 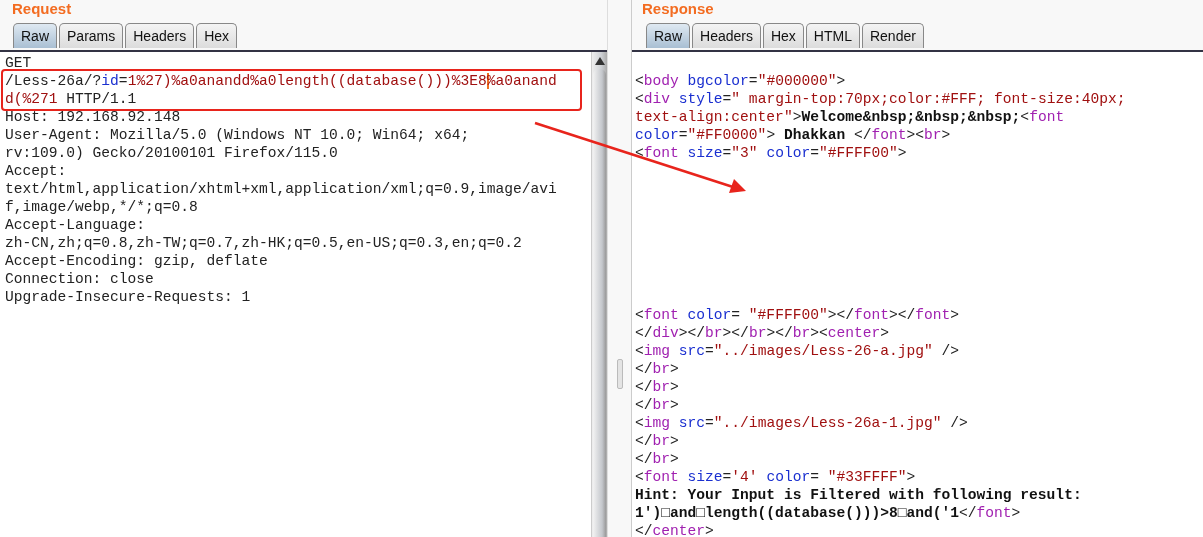 What do you see at coordinates (797, 351) in the screenshot?
I see `code-line: <img src="../images/Less-26-a.jpg" />` at bounding box center [797, 351].